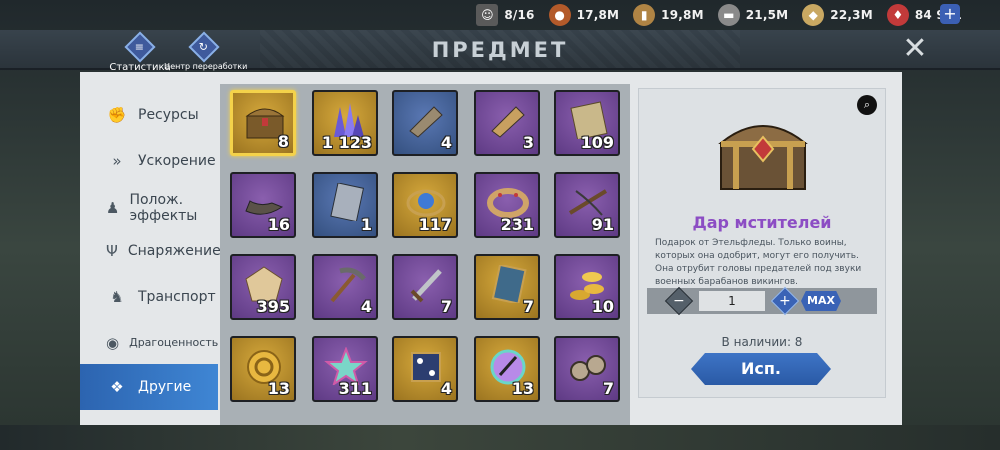 Image resolution: width=1000 pixels, height=450 pixels. Describe the element at coordinates (762, 222) in the screenshot. I see `item-name: Дар мстителей` at that location.